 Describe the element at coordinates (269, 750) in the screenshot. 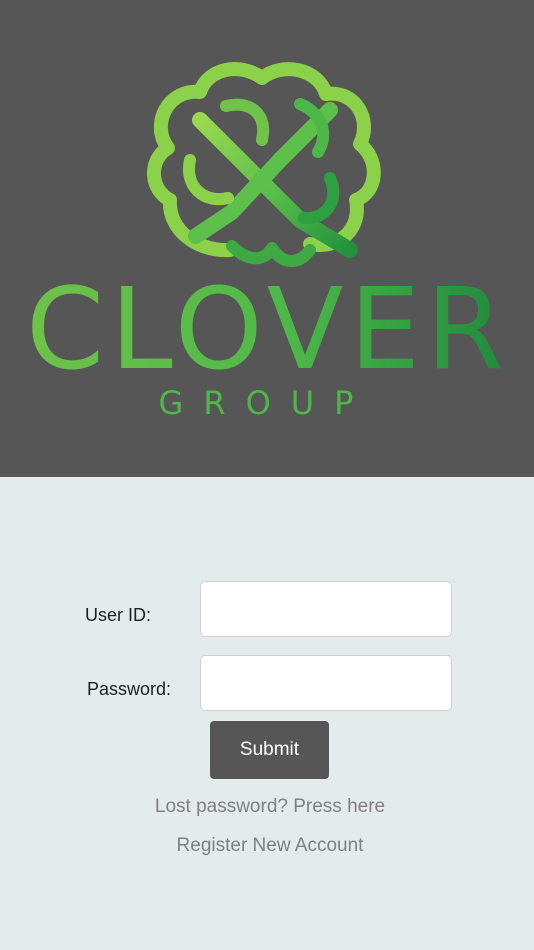

I see `submit-button: Submit` at that location.